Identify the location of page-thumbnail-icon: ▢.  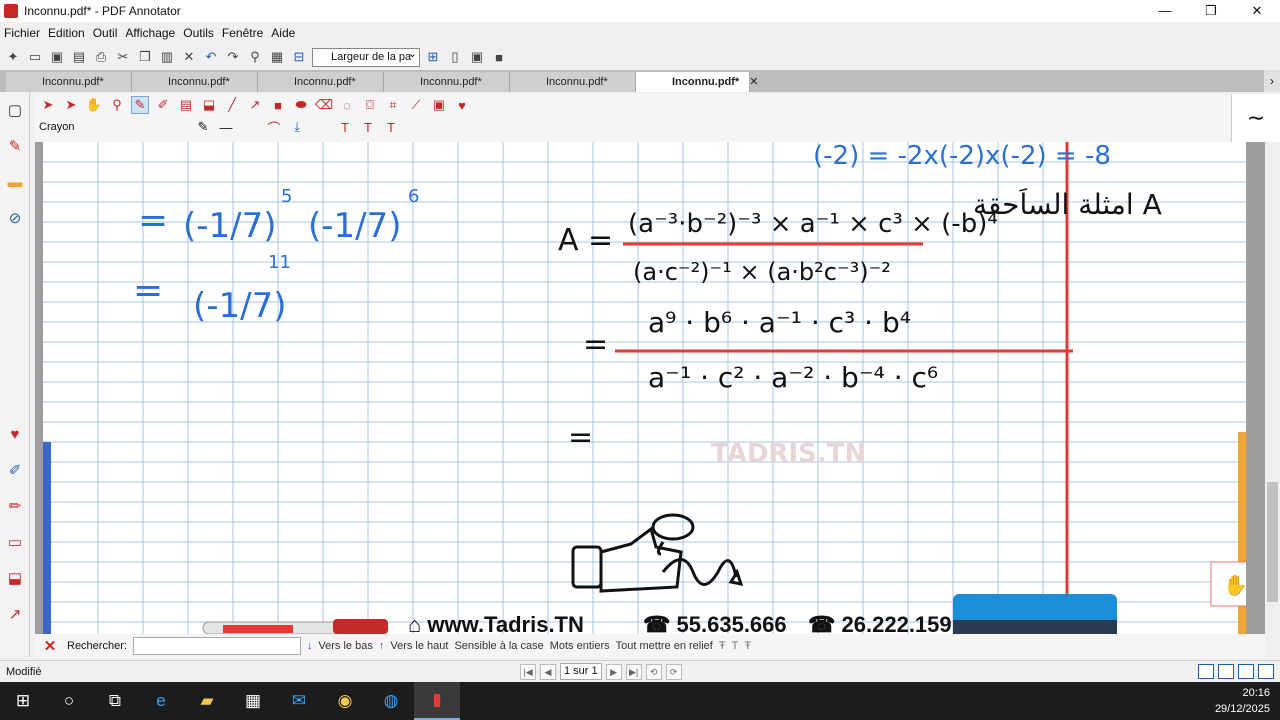
(15, 110).